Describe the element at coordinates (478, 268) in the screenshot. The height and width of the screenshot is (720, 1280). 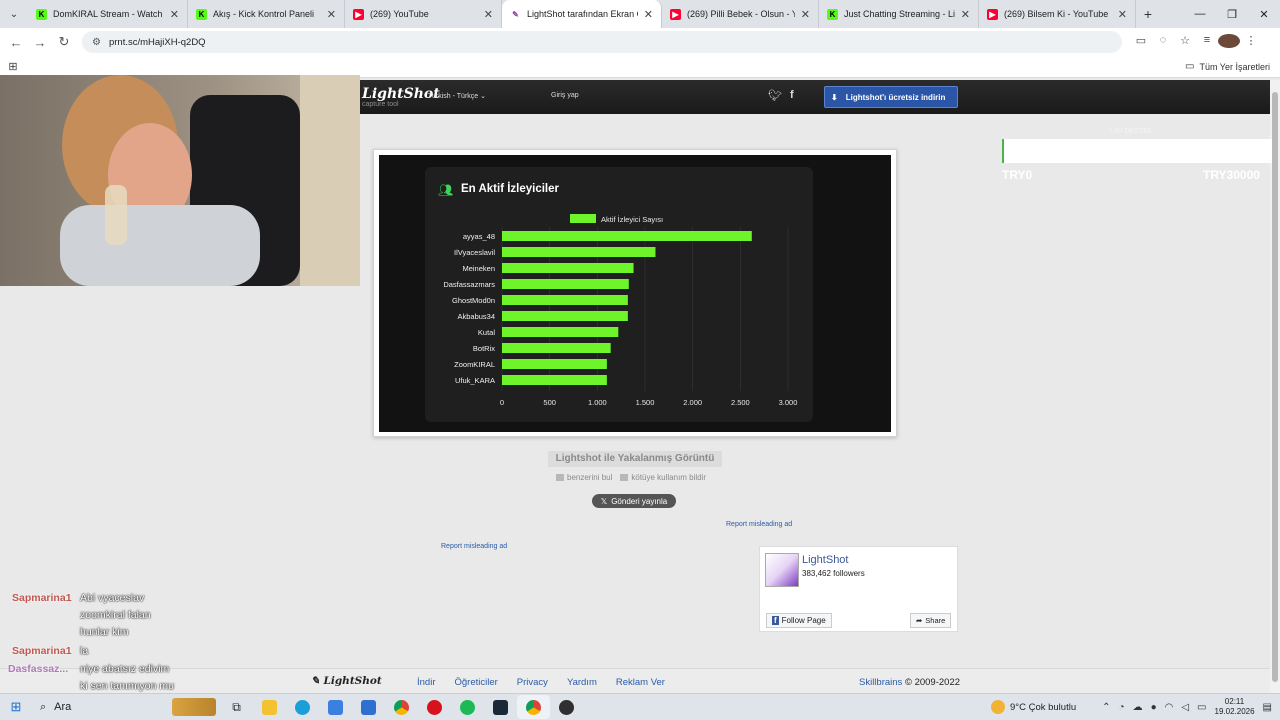
I see `y-tick-label: Meineken` at that location.